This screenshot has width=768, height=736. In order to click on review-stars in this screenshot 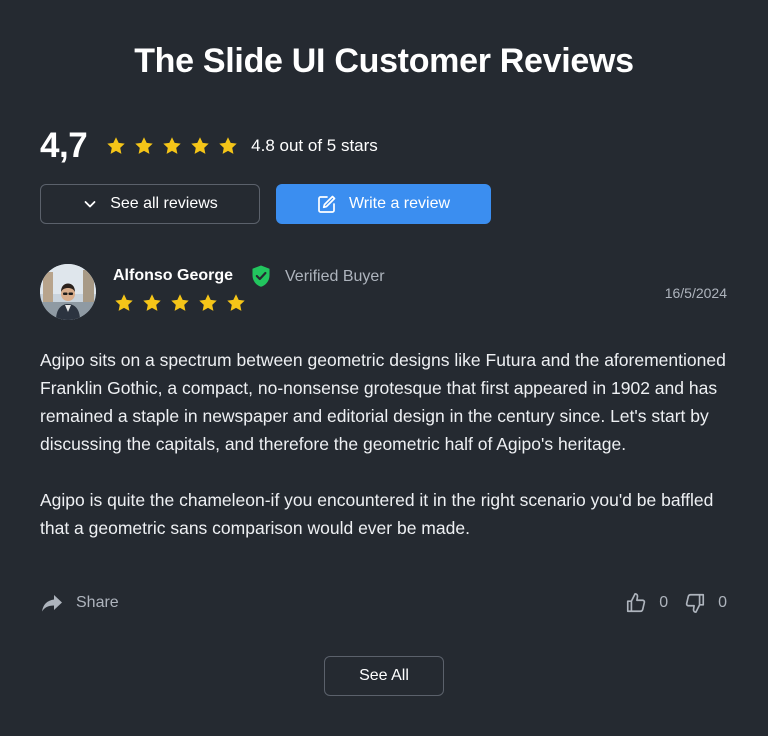, I will do `click(180, 303)`.